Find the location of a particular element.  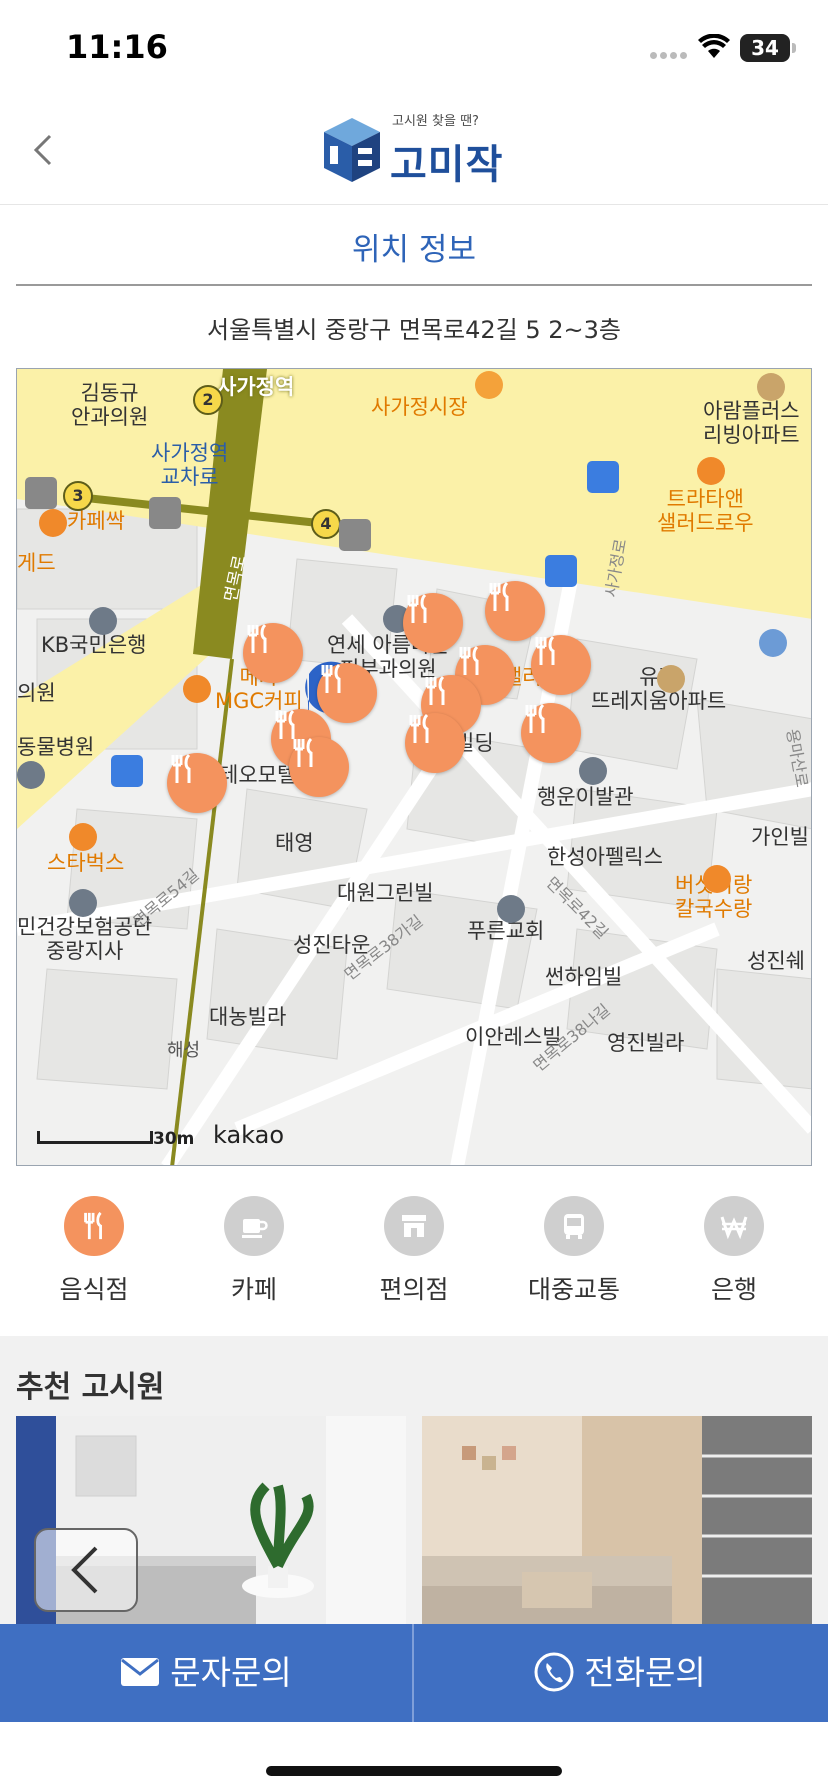

elevator-icon is located at coordinates (165, 513).